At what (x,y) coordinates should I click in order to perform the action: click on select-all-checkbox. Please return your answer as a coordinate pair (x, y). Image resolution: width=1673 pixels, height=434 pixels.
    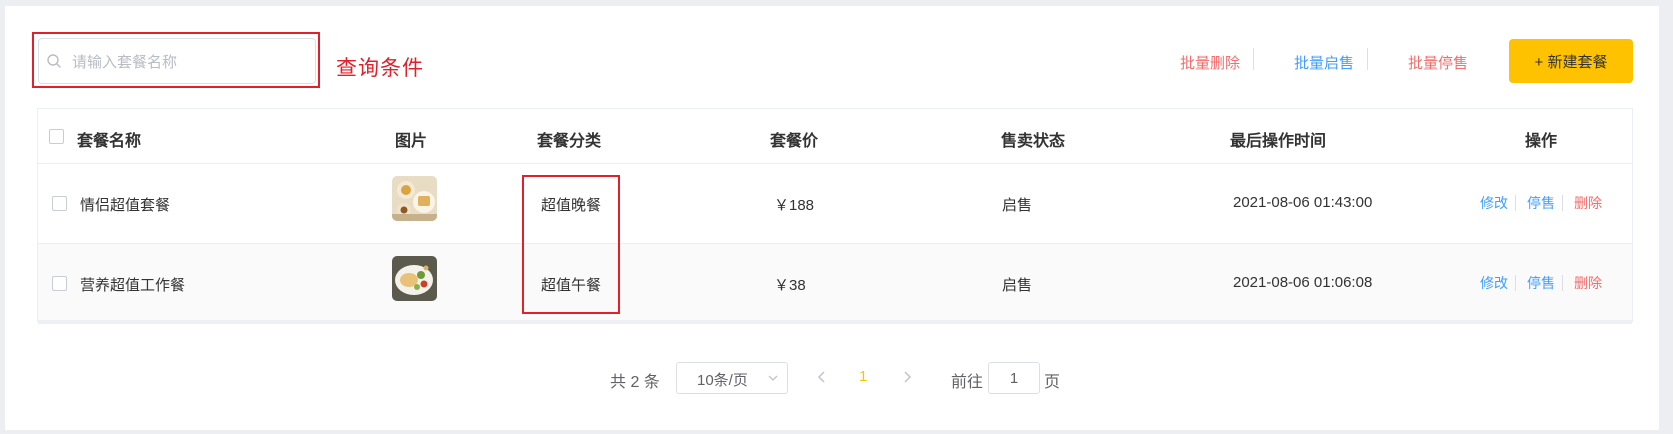
    Looking at the image, I should click on (56, 136).